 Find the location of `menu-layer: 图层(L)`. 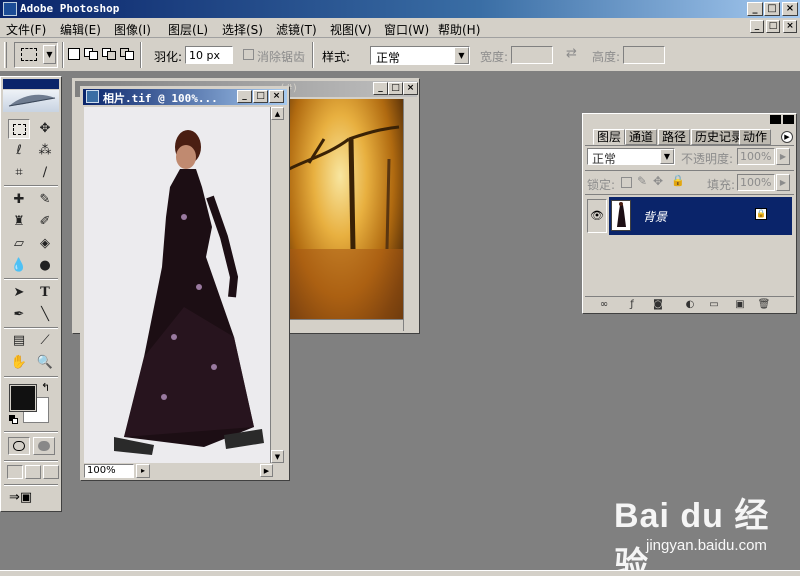

menu-layer: 图层(L) is located at coordinates (188, 29).